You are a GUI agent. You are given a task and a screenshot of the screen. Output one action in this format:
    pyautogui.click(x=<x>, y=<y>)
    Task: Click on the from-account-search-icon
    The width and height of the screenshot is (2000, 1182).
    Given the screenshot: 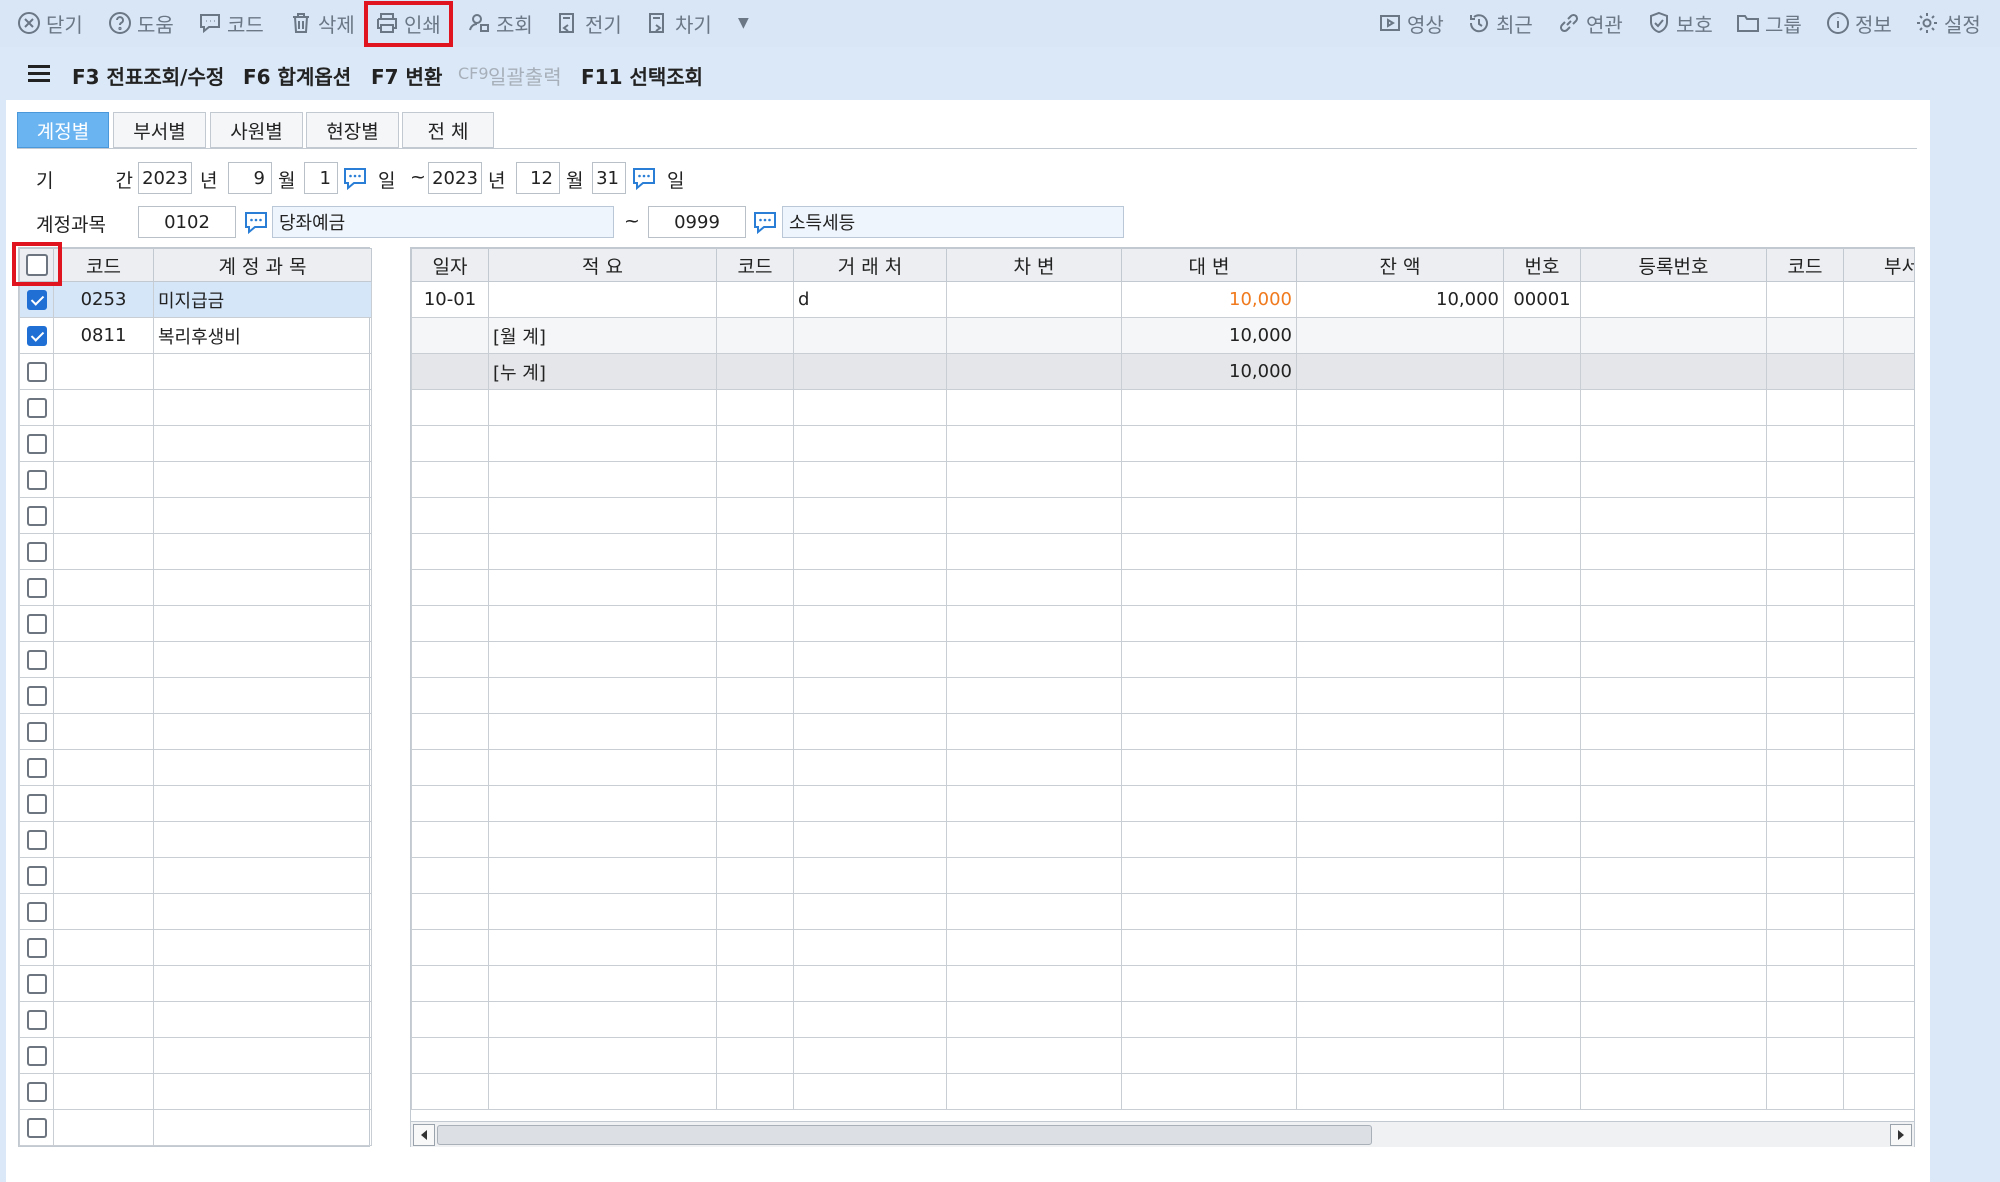 What is the action you would take?
    pyautogui.click(x=256, y=222)
    